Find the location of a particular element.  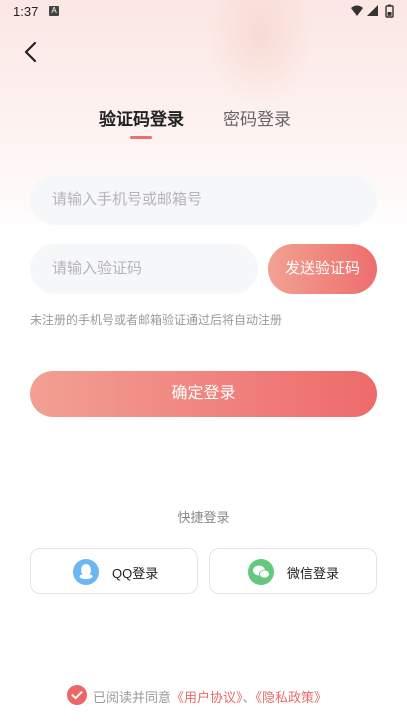

back-arrow-icon is located at coordinates (30, 52).